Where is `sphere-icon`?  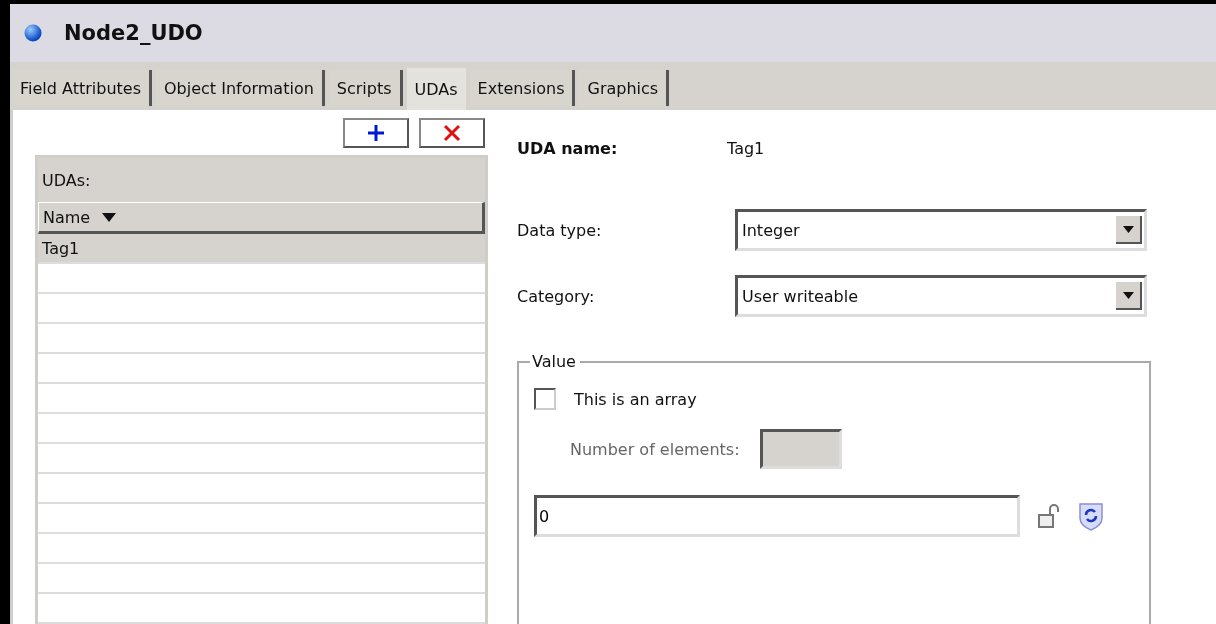 sphere-icon is located at coordinates (33, 33).